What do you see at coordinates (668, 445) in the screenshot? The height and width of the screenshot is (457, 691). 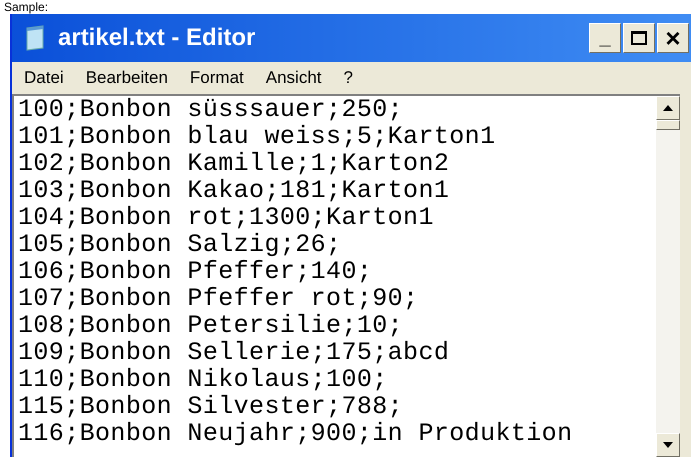 I see `down-arrow-icon` at bounding box center [668, 445].